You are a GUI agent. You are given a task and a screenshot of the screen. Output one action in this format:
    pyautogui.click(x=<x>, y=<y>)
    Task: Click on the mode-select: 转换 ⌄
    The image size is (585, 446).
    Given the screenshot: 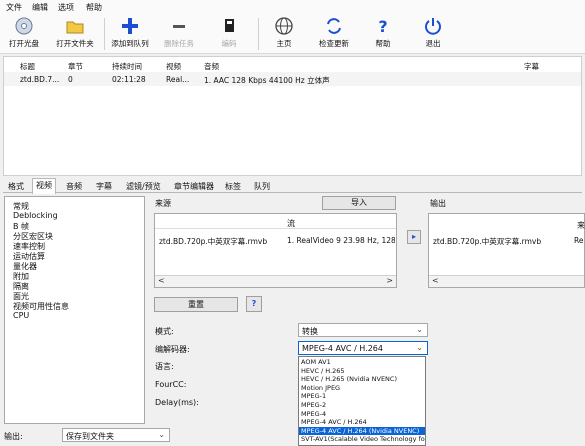 What is the action you would take?
    pyautogui.click(x=363, y=330)
    